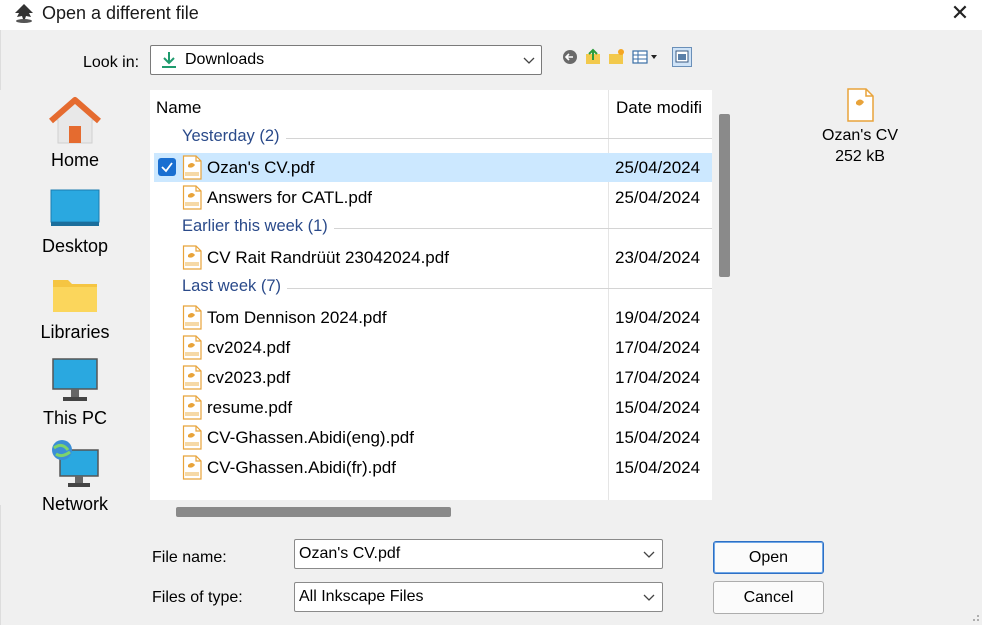  I want to click on places-sidebar: Home Desktop Libraries This PC Network, so click(75, 302).